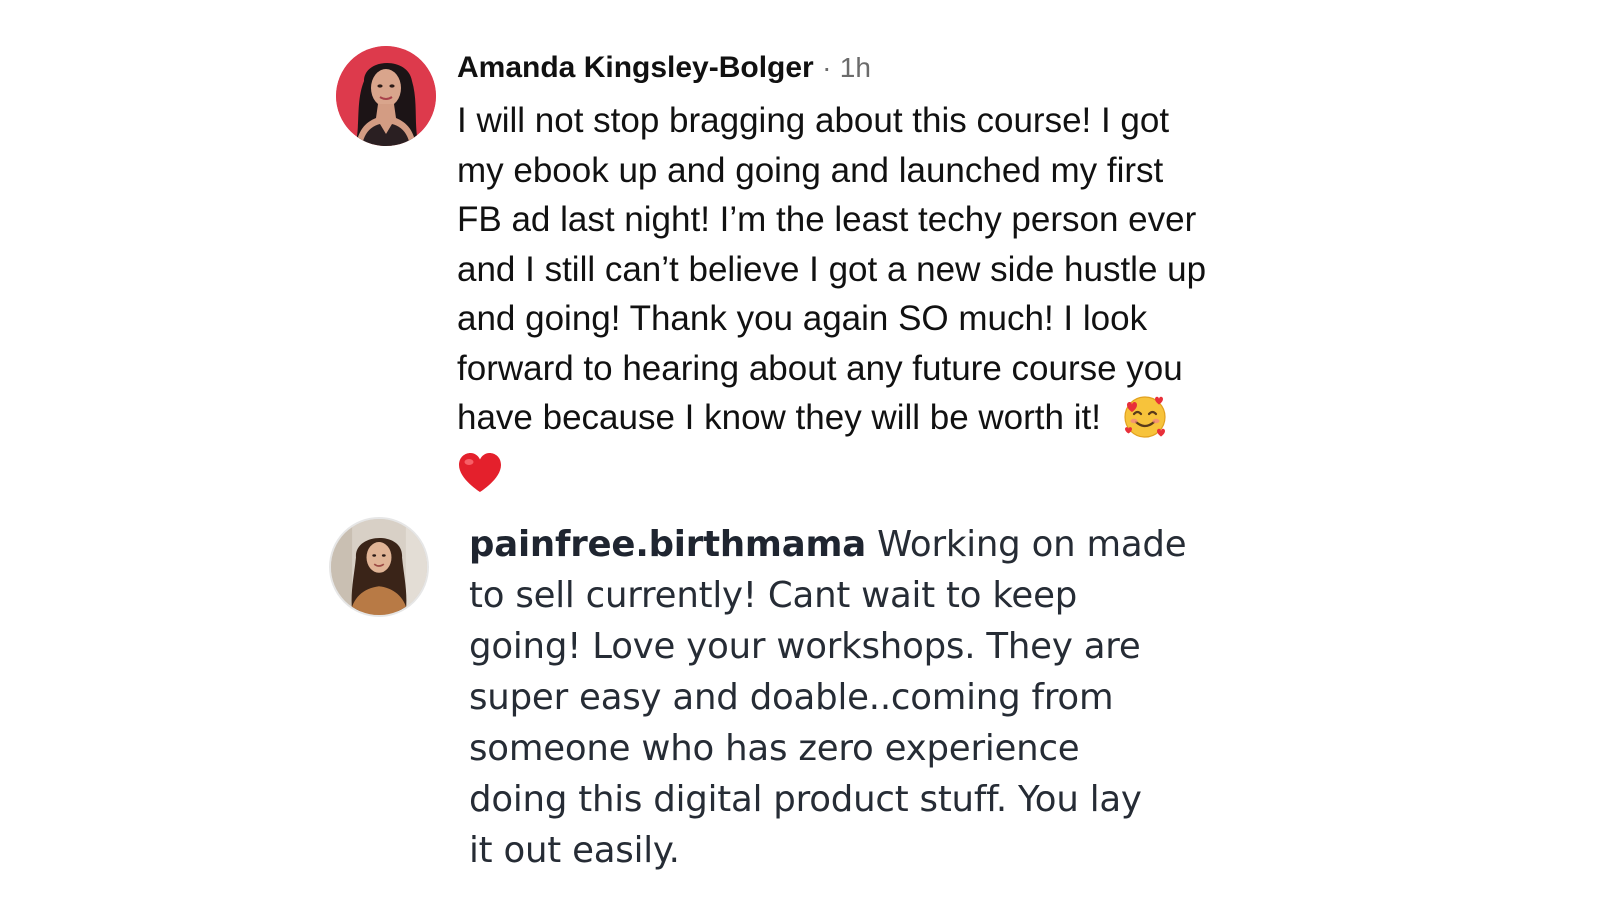 Image resolution: width=1600 pixels, height=900 pixels. I want to click on comment-header-amanda: Amanda Kingsley-Bolger · 1h, so click(664, 68).